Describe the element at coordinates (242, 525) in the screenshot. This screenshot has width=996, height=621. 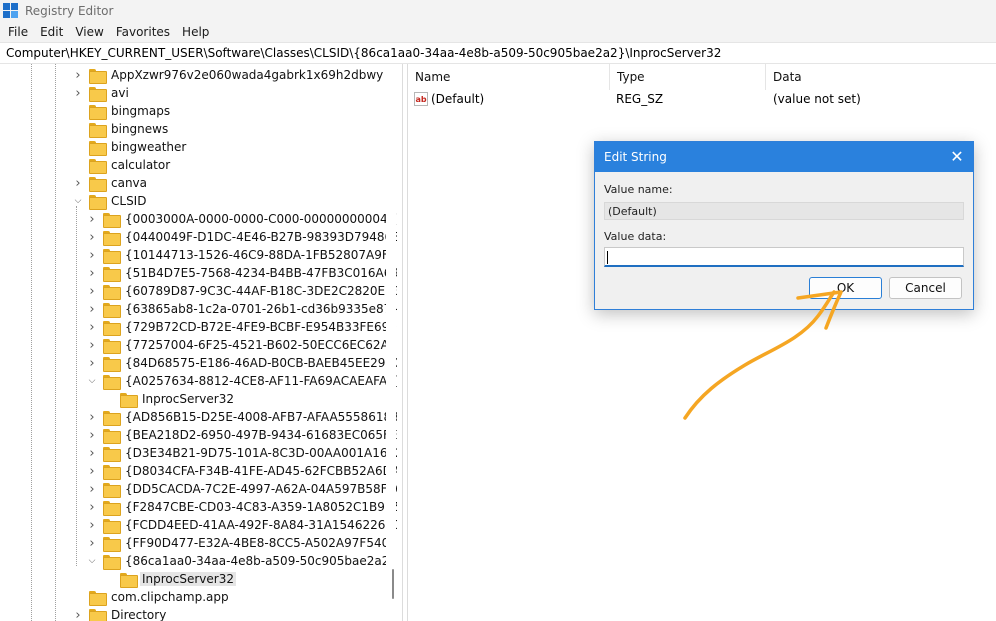
I see `tree-item: › {FCDD4EED-41AA-492F-8A84-31A1546226E0}` at that location.